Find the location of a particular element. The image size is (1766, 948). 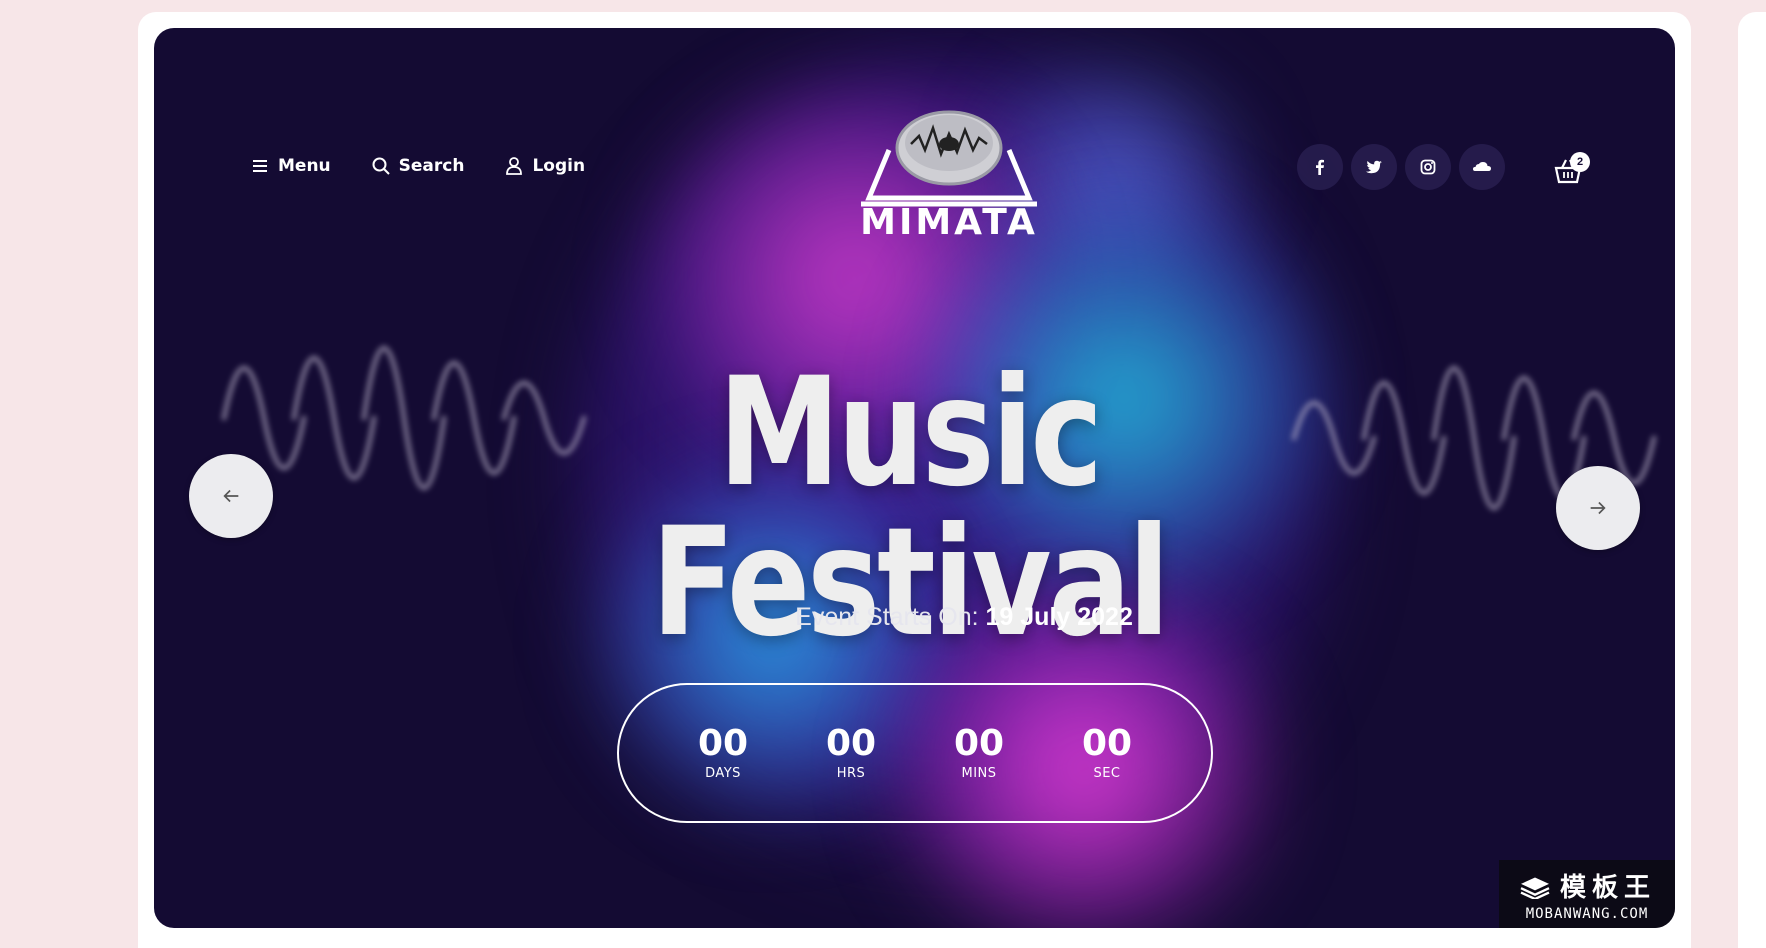

instagram-link is located at coordinates (1428, 167).